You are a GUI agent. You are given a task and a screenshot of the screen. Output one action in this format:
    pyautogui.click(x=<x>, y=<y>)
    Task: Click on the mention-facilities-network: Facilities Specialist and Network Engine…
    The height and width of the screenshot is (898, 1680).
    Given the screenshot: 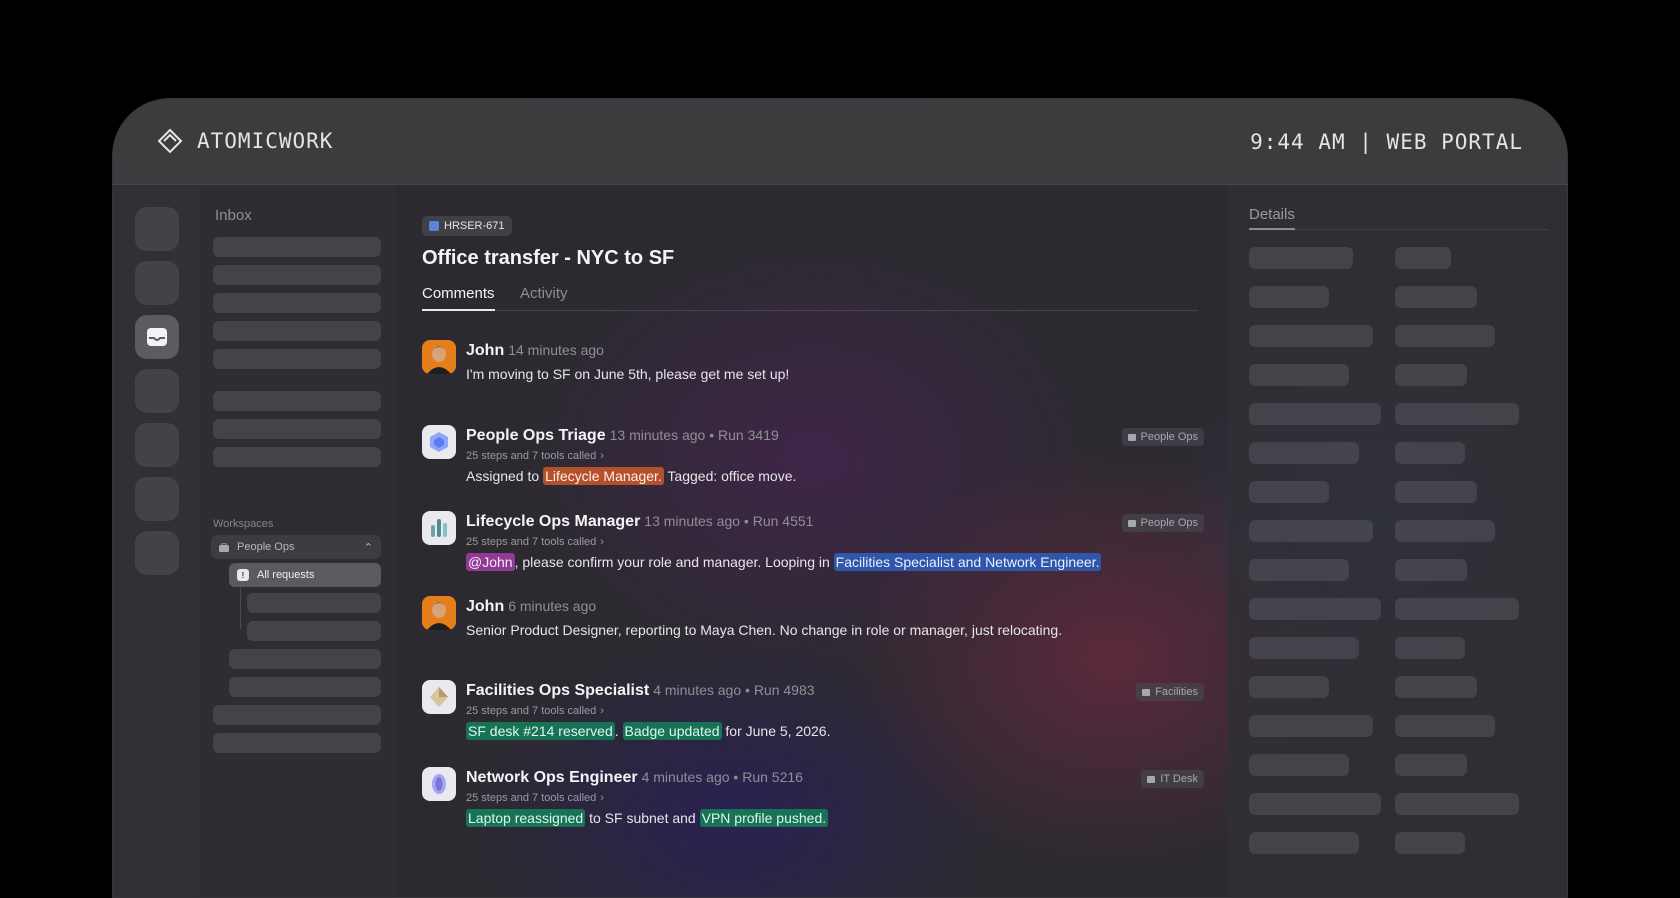 What is the action you would take?
    pyautogui.click(x=967, y=562)
    